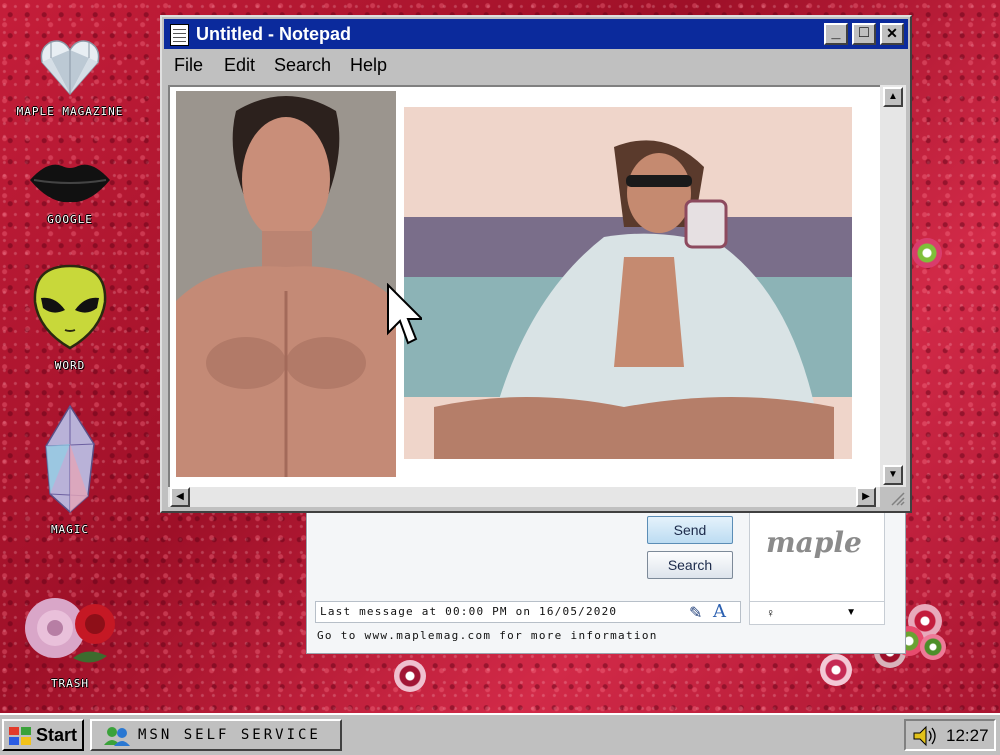  Describe the element at coordinates (500, 734) in the screenshot. I see `taskbar: Start MSN SELF SERVICE 12:27` at that location.